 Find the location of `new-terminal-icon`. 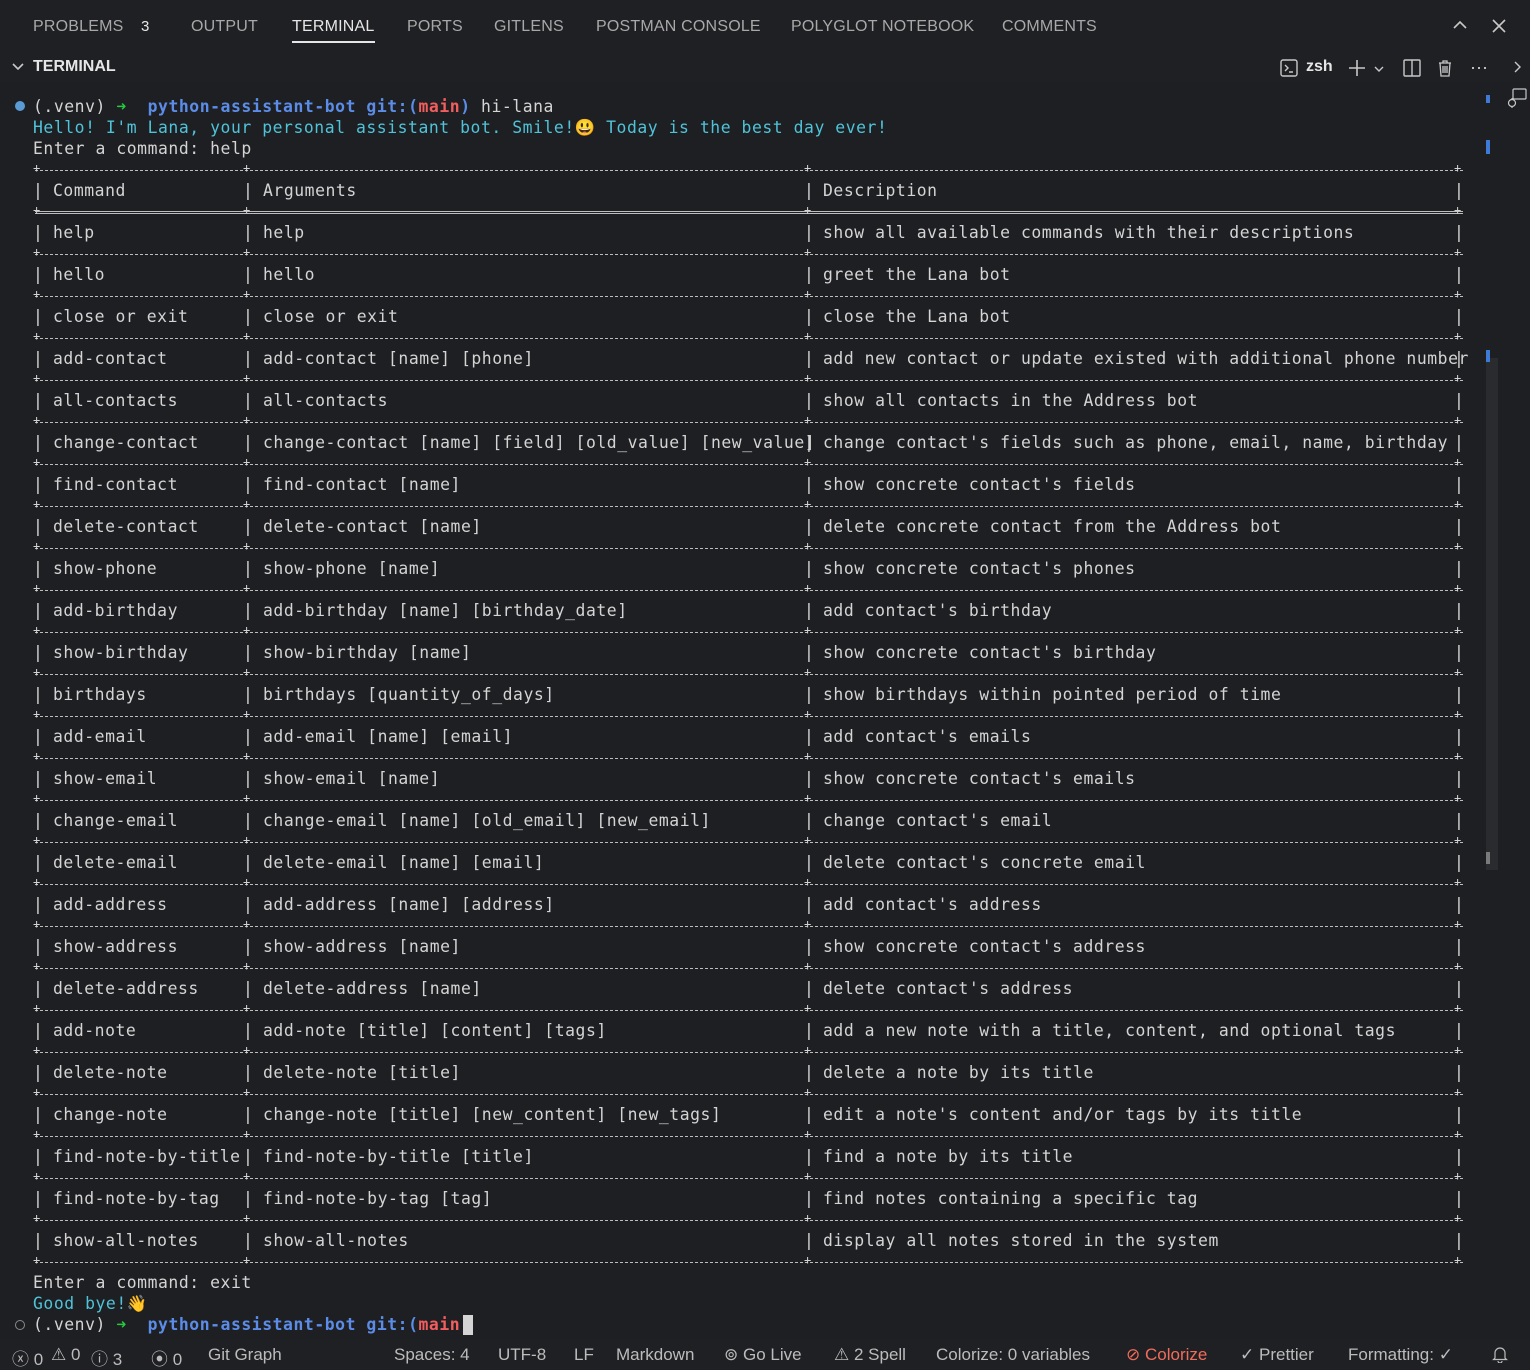

new-terminal-icon is located at coordinates (1357, 70).